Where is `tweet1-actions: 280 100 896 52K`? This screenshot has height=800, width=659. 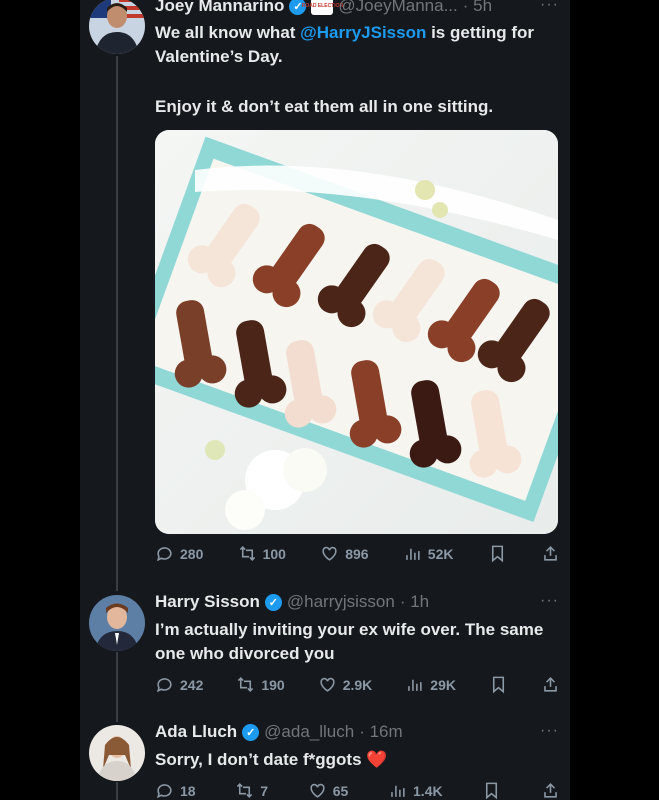 tweet1-actions: 280 100 896 52K is located at coordinates (357, 553).